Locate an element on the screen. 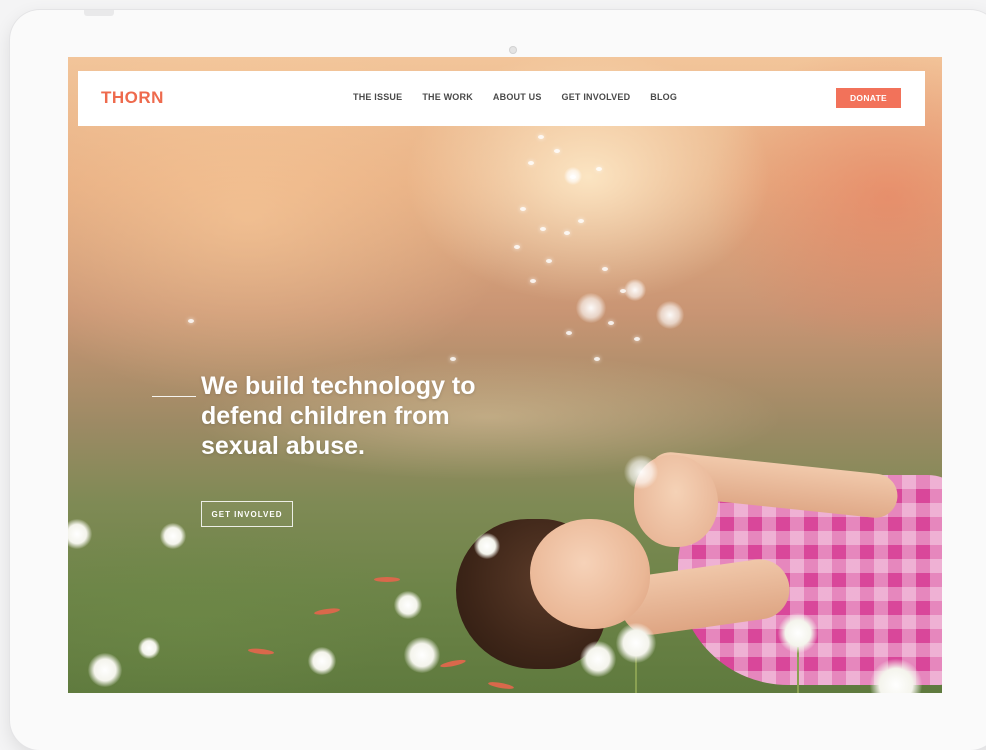 The image size is (986, 750). camera-icon is located at coordinates (513, 50).